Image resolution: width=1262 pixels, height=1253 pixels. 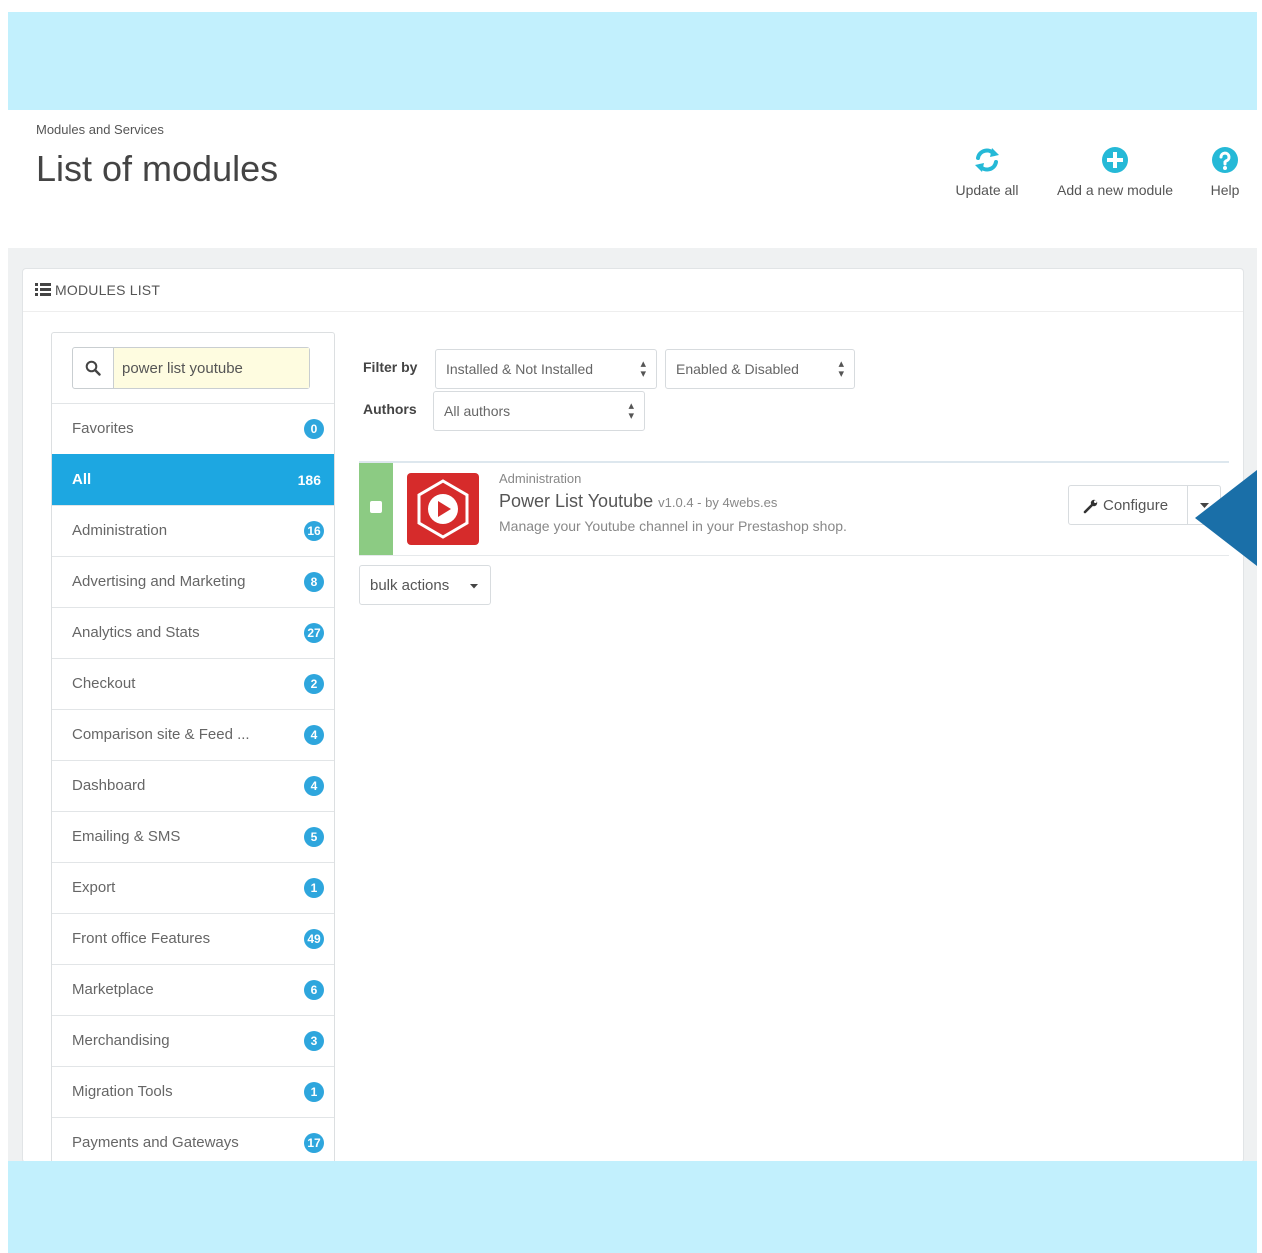 What do you see at coordinates (122, 1091) in the screenshot?
I see `category-label: Migration Tools` at bounding box center [122, 1091].